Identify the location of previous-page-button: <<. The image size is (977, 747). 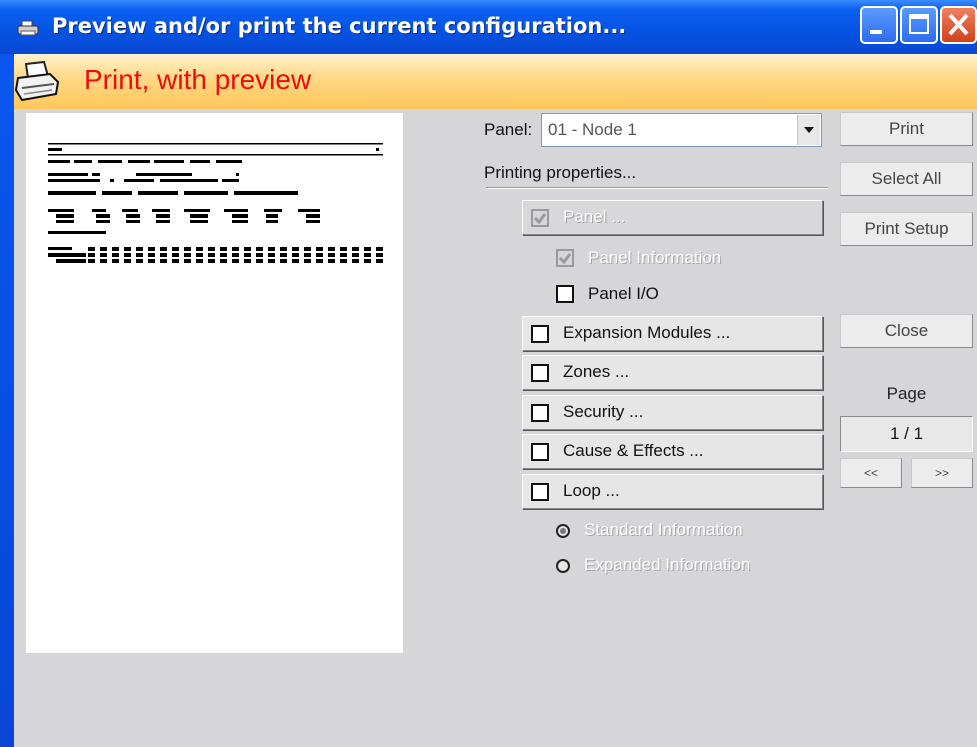
(871, 473).